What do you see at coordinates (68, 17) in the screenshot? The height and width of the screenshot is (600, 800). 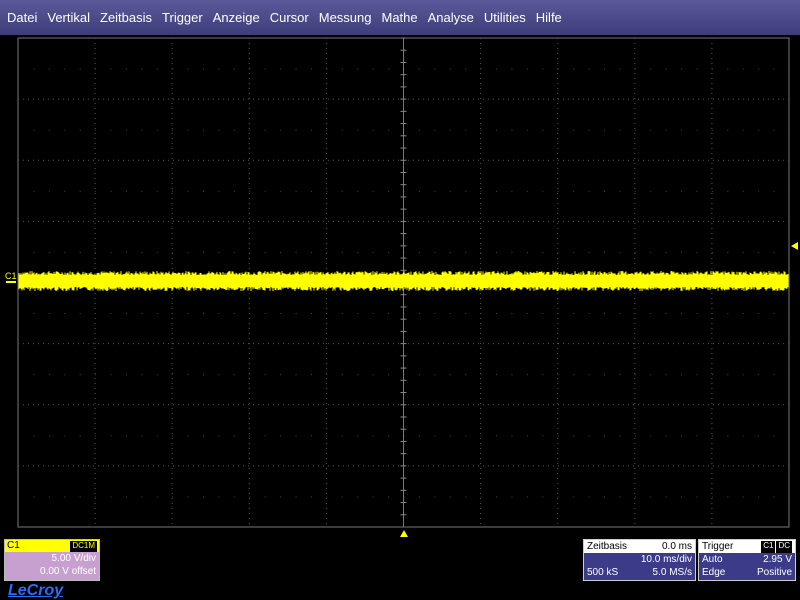 I see `menu-vertikal: Vertikal` at bounding box center [68, 17].